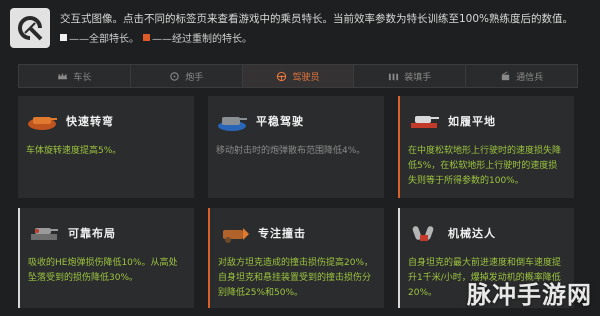  I want to click on tank-smooth-icon, so click(232, 124).